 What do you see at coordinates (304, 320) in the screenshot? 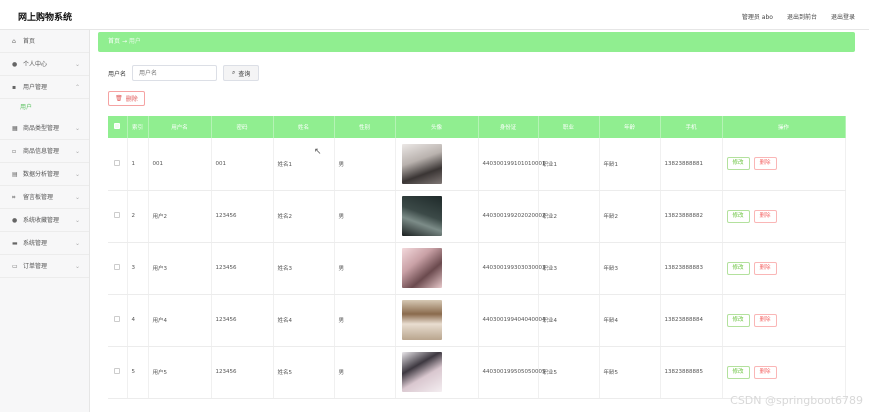
I see `cell-name: 姓名4` at bounding box center [304, 320].